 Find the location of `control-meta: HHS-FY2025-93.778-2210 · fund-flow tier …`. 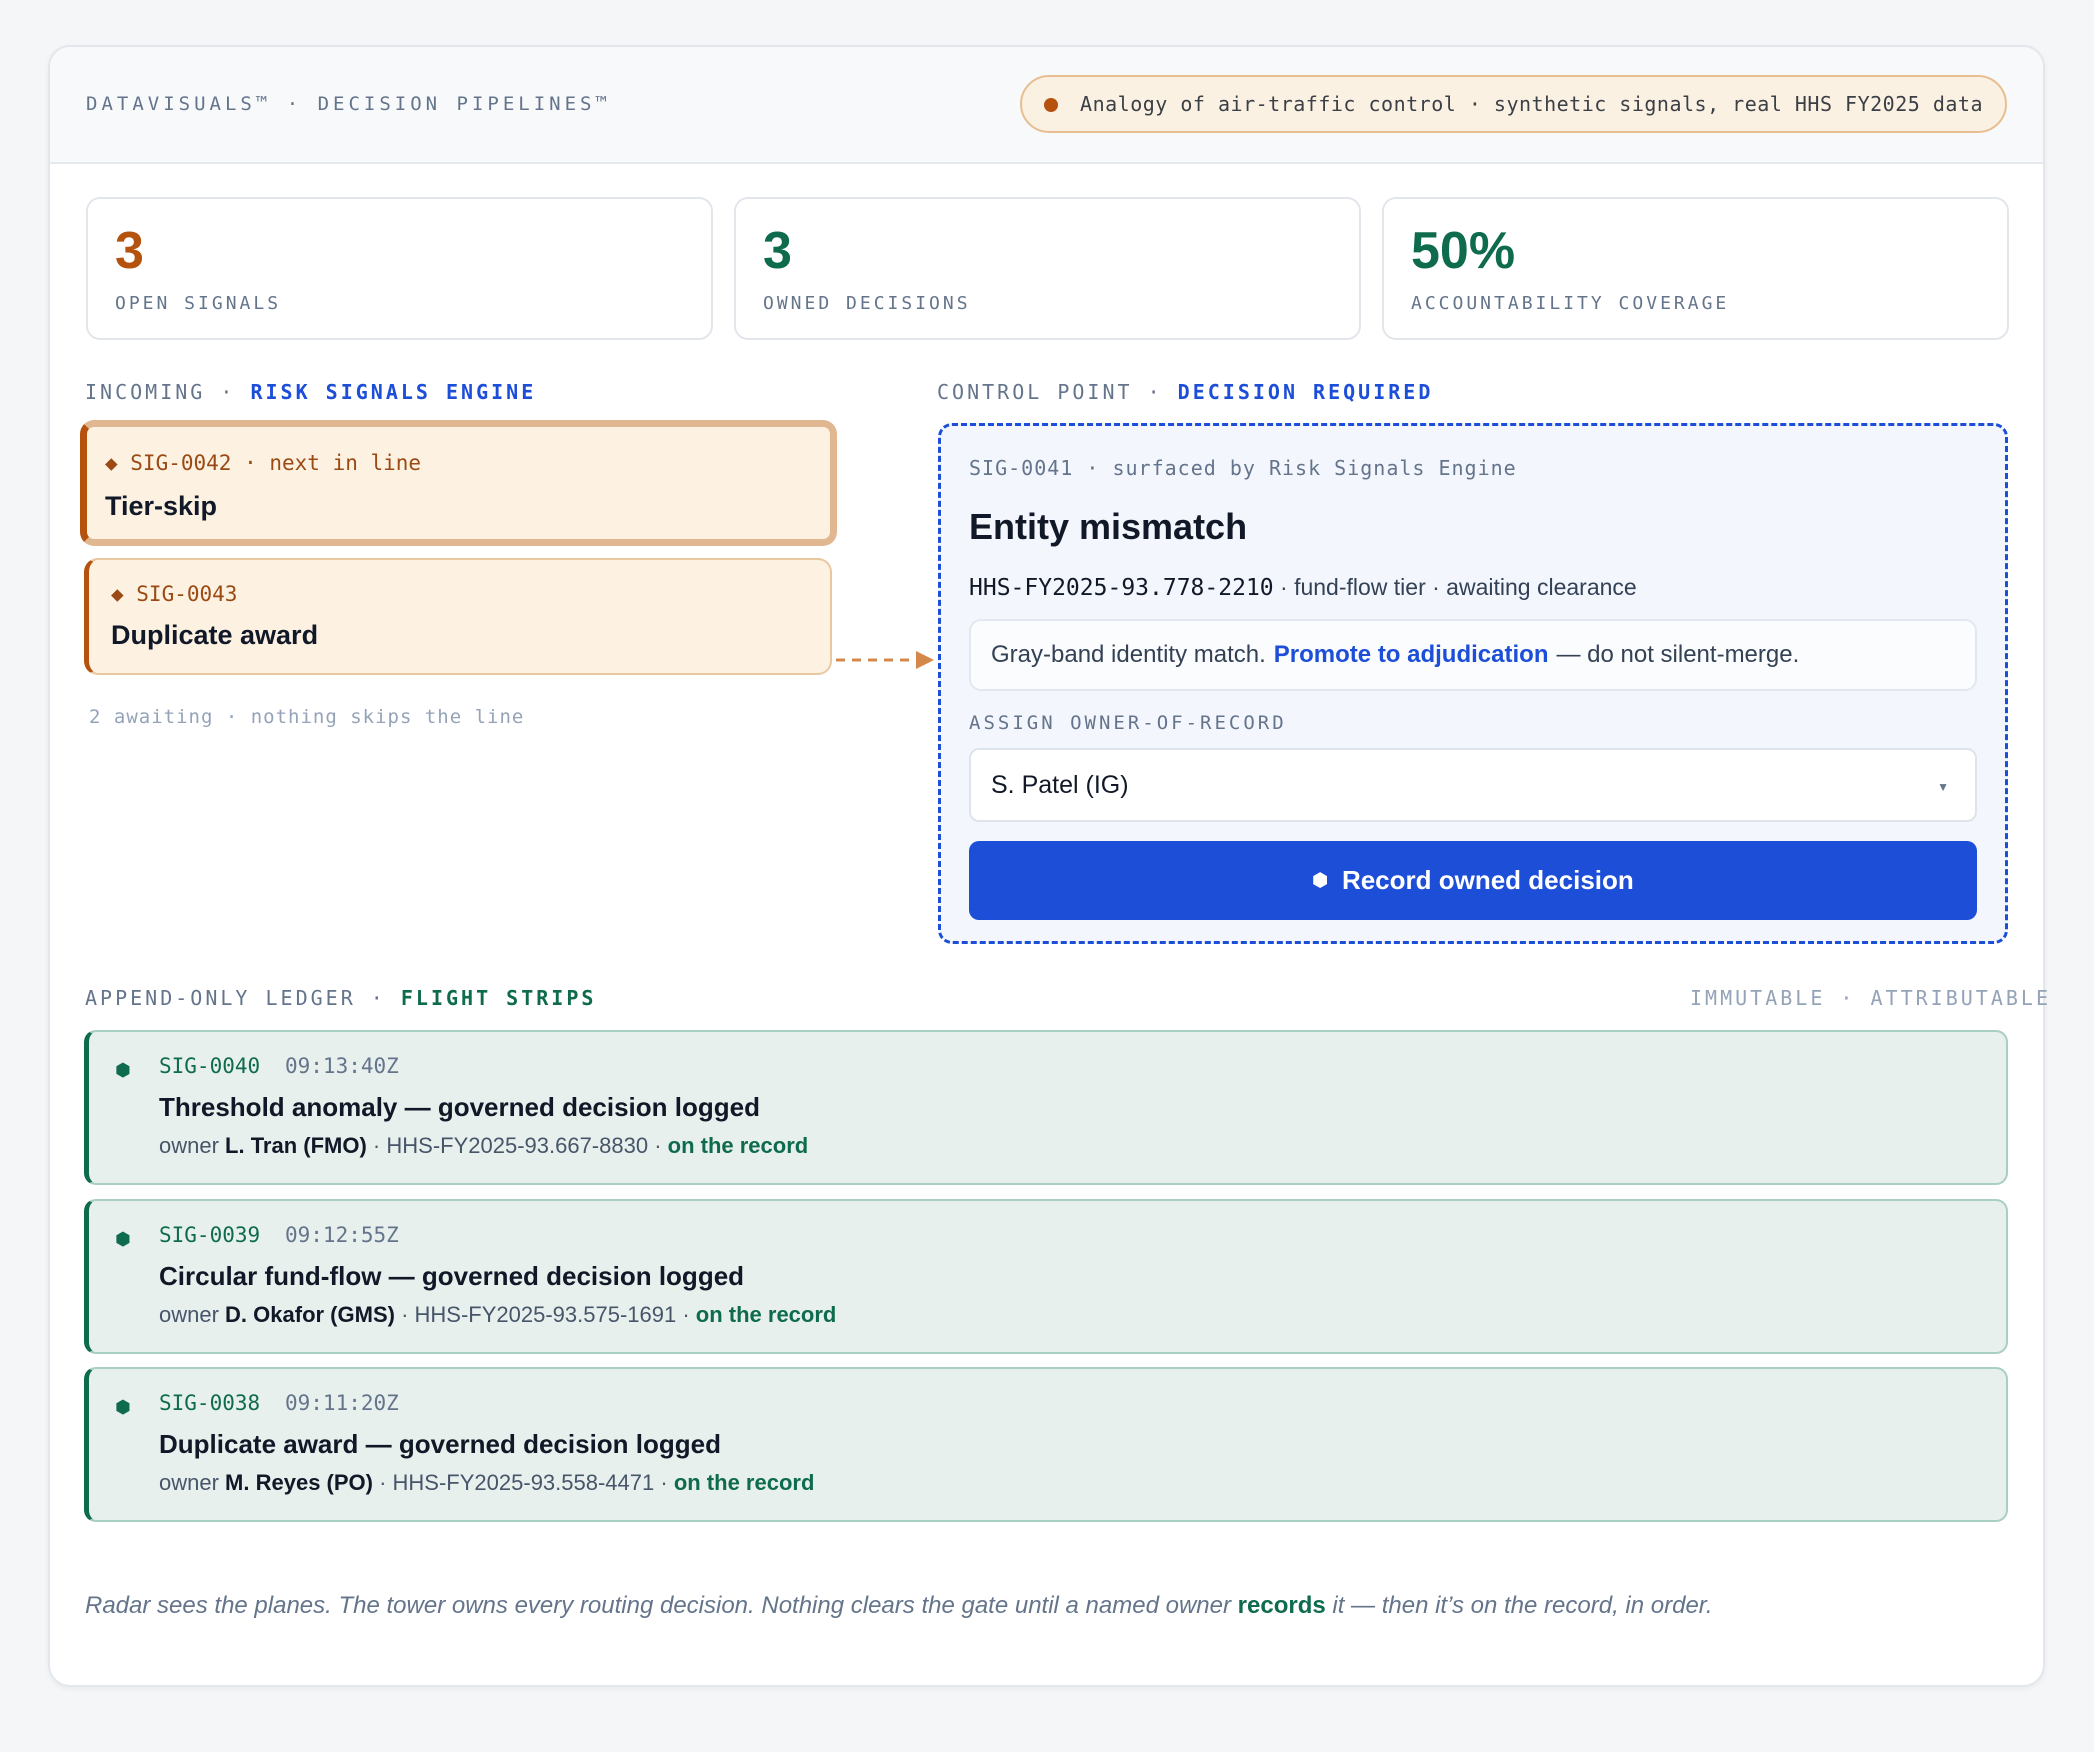

control-meta: HHS-FY2025-93.778-2210 · fund-flow tier … is located at coordinates (1303, 587).